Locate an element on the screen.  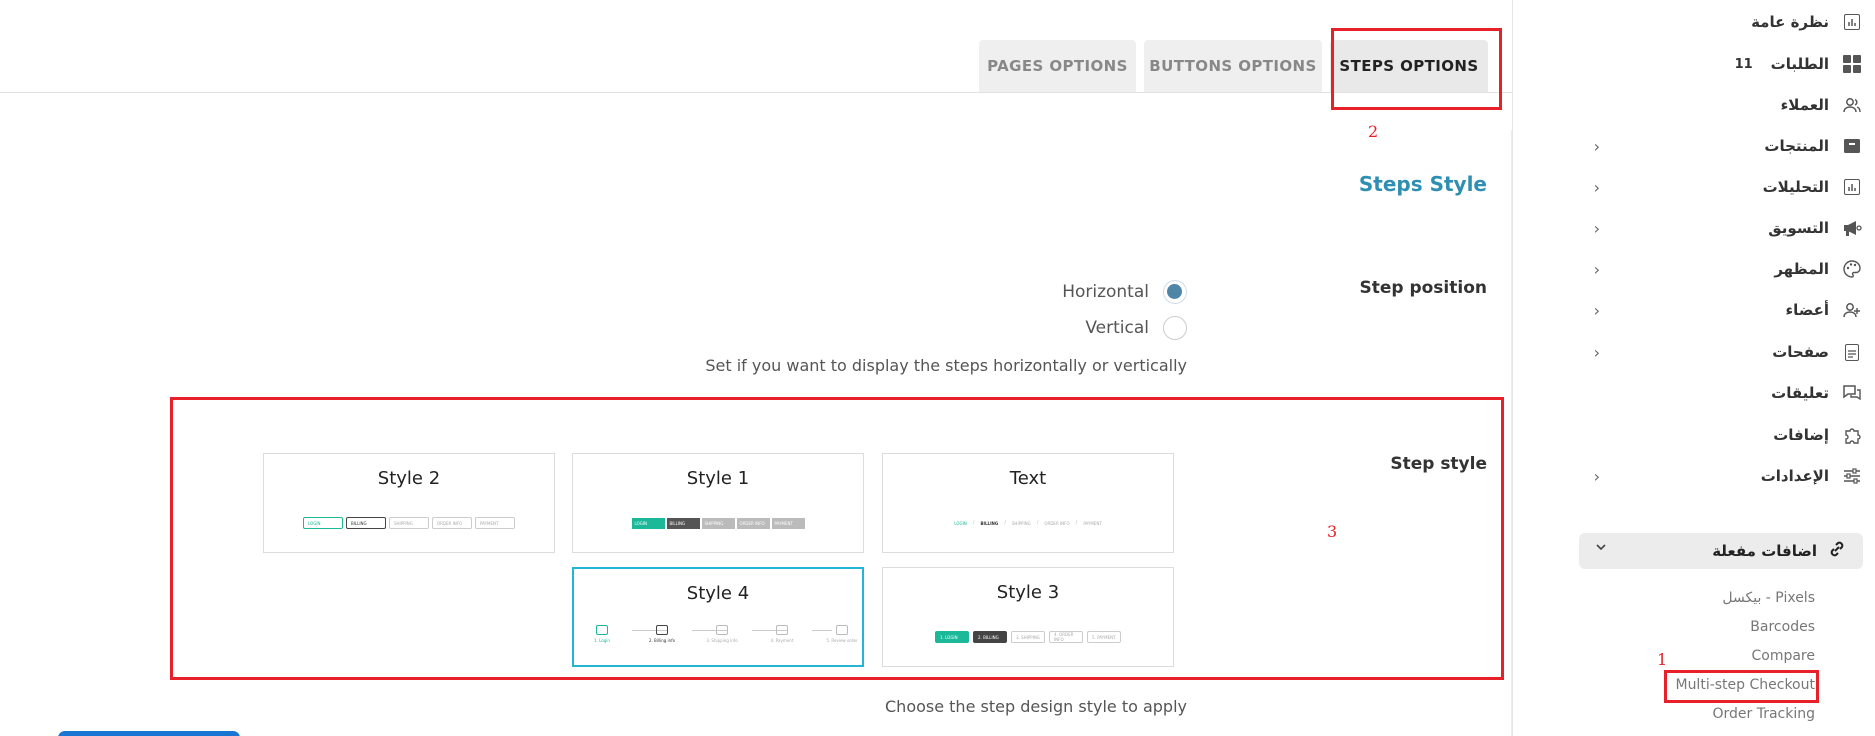
annotation-number-1: 1 is located at coordinates (1662, 659).